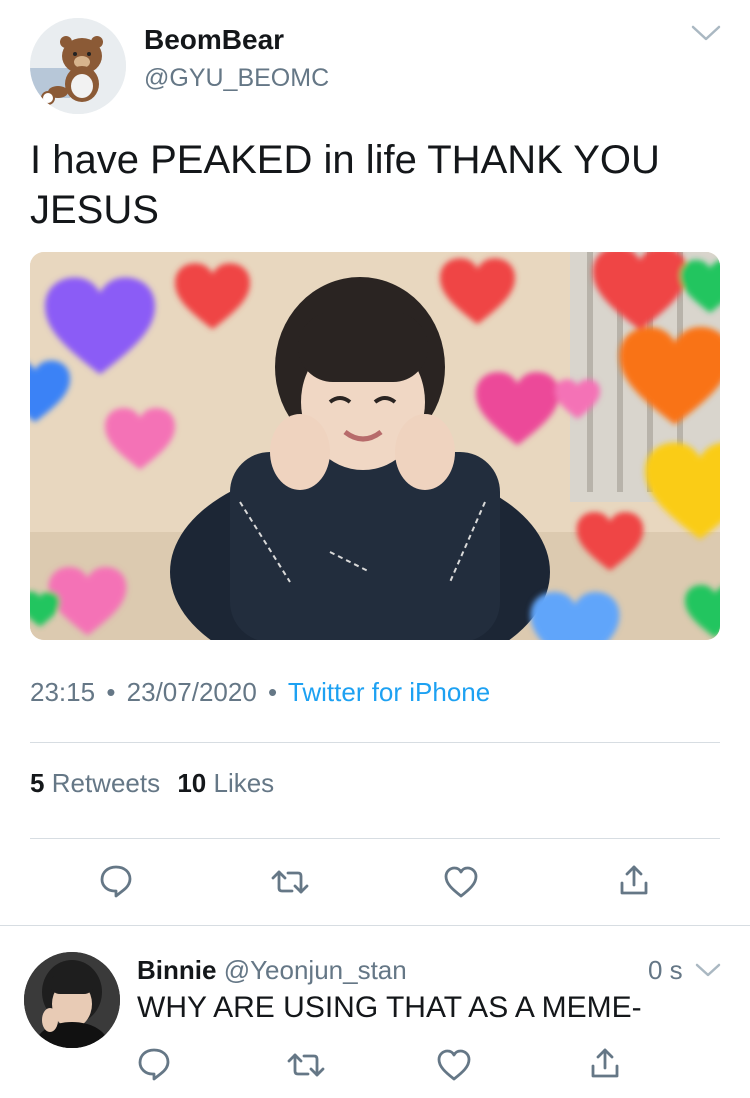 The image size is (750, 1098). I want to click on retweet-button, so click(290, 882).